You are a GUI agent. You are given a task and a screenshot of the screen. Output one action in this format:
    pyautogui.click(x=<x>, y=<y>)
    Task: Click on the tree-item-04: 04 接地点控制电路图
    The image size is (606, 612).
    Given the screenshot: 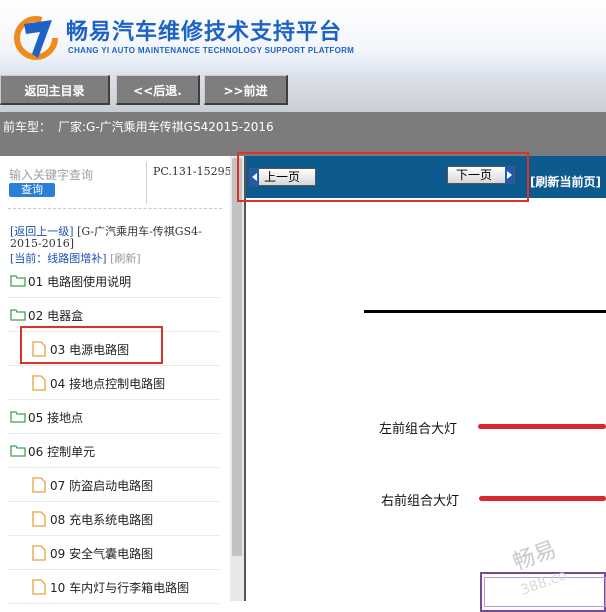 What is the action you would take?
    pyautogui.click(x=114, y=383)
    